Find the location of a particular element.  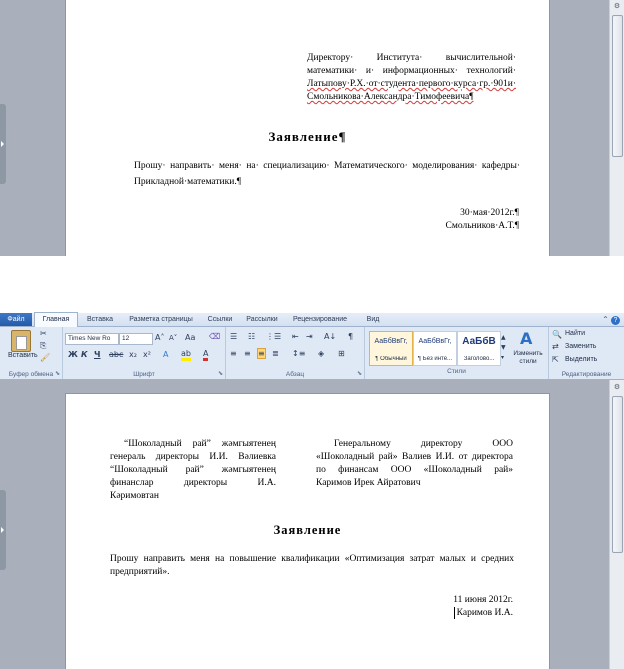

italic-icon: К is located at coordinates (84, 354).